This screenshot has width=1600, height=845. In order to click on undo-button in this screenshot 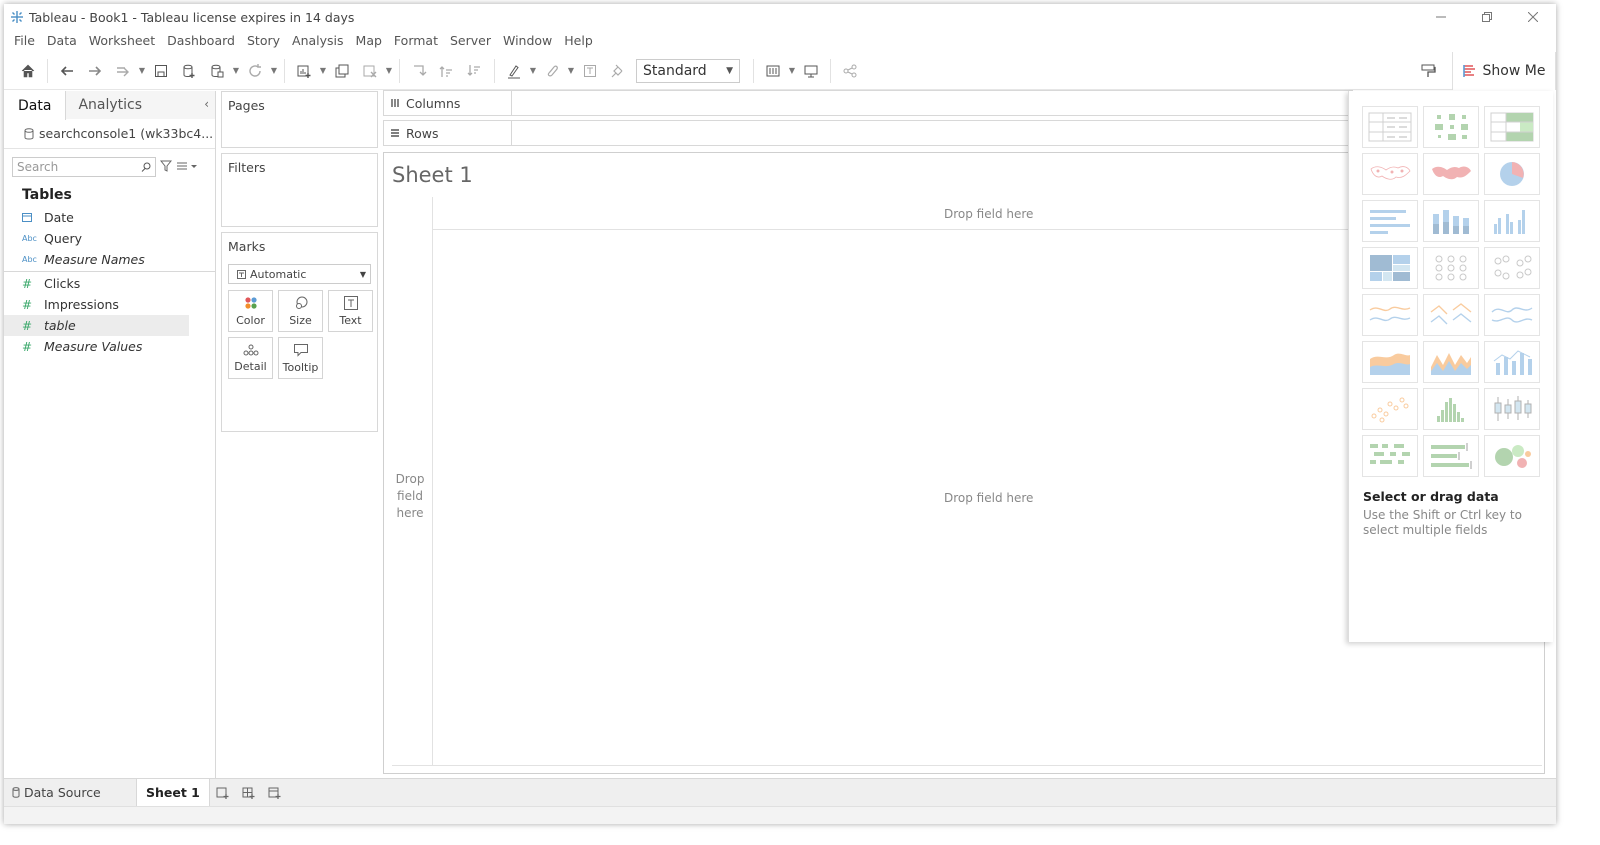, I will do `click(67, 71)`.